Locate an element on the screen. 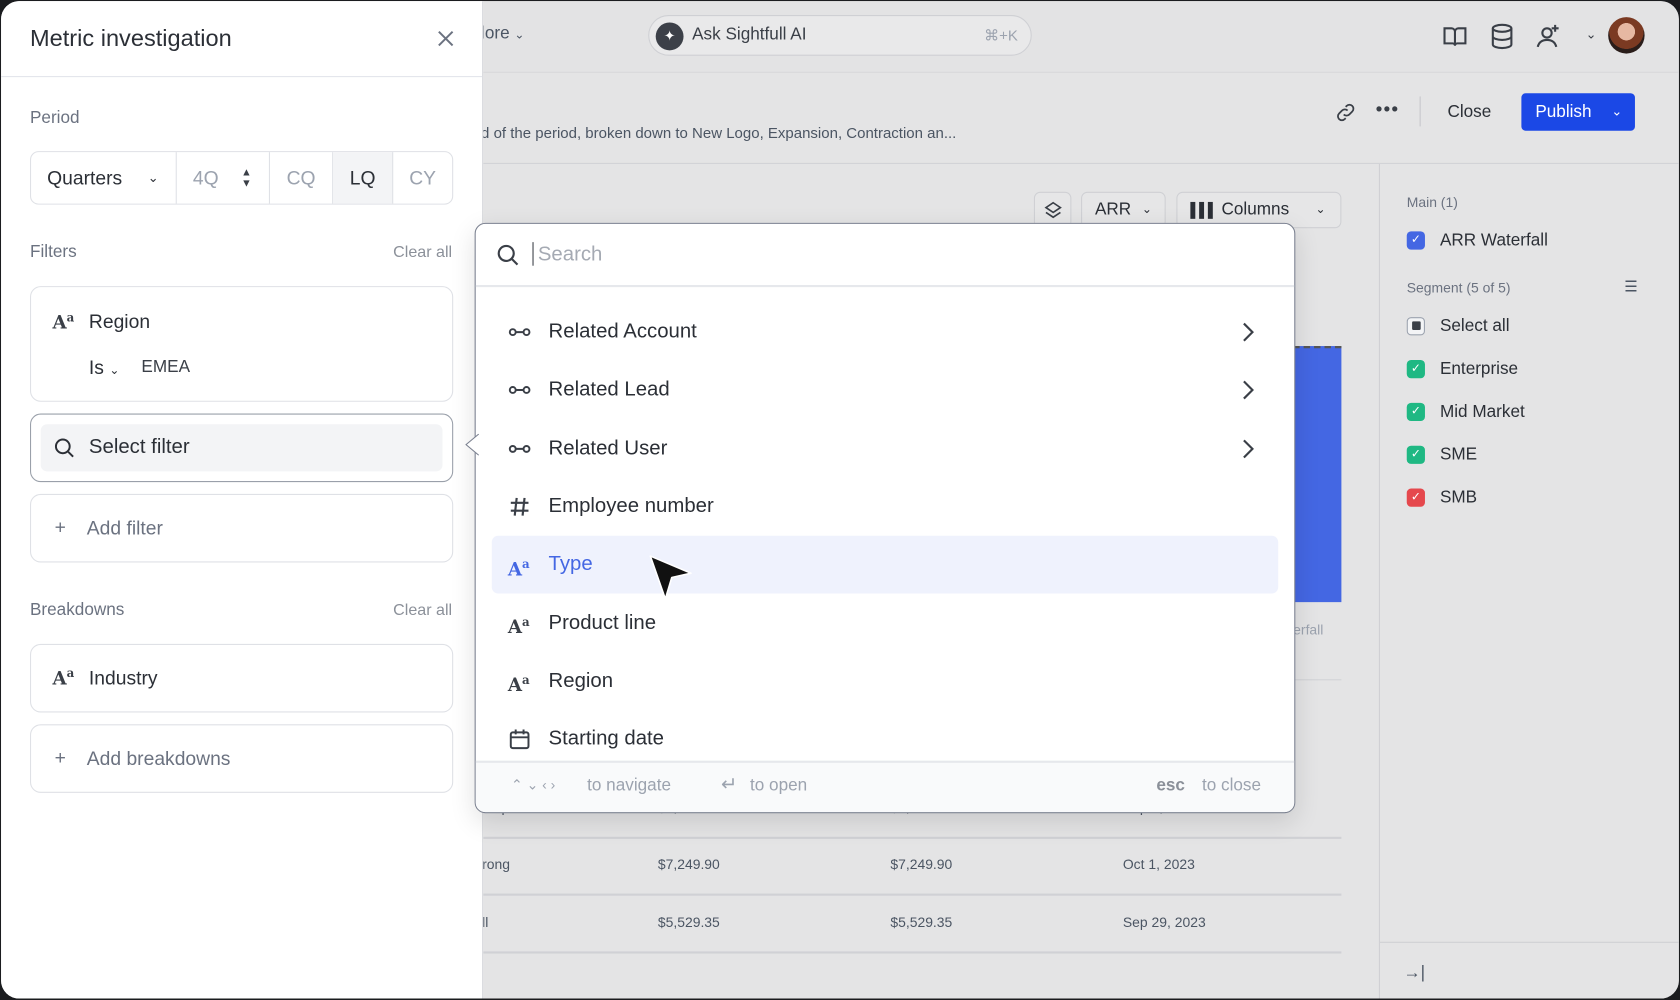 This screenshot has width=1680, height=1000. segment-select-all: Select all is located at coordinates (1458, 327).